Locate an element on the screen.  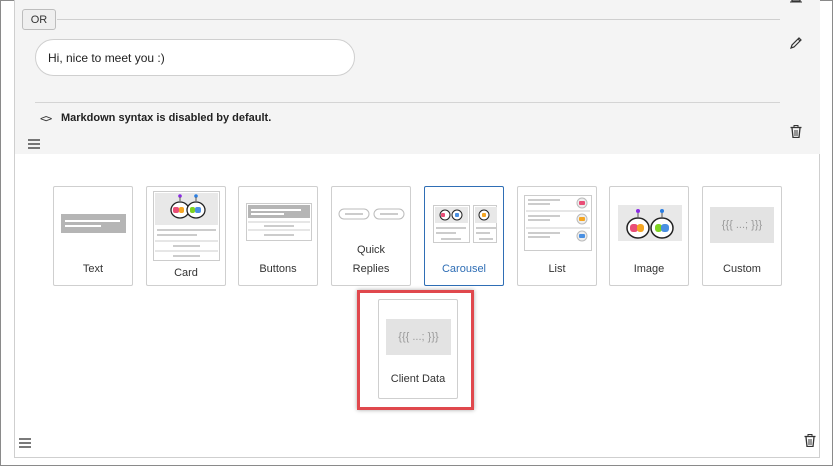
tile-text: Text is located at coordinates (93, 236).